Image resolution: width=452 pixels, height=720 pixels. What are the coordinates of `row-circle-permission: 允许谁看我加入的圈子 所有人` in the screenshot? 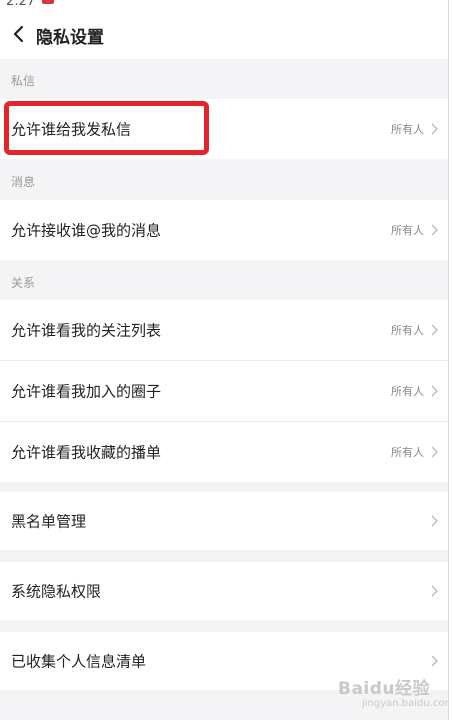 It's located at (224, 391).